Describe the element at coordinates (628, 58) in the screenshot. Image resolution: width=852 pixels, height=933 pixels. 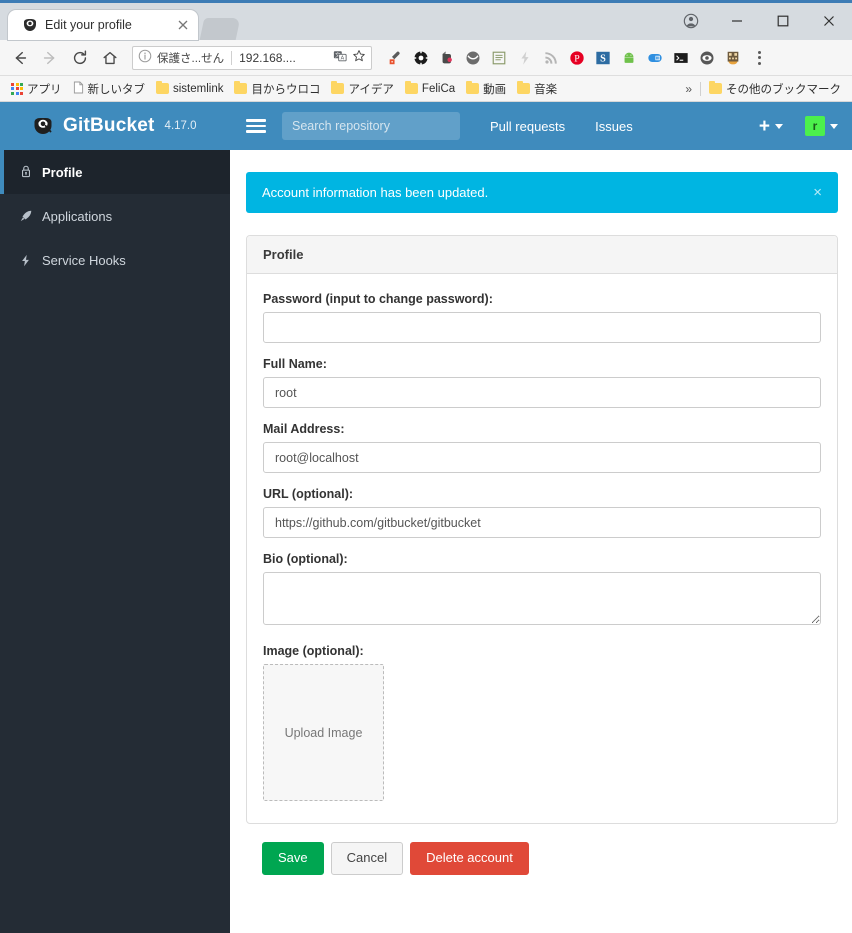
I see `android-extension-icon` at that location.